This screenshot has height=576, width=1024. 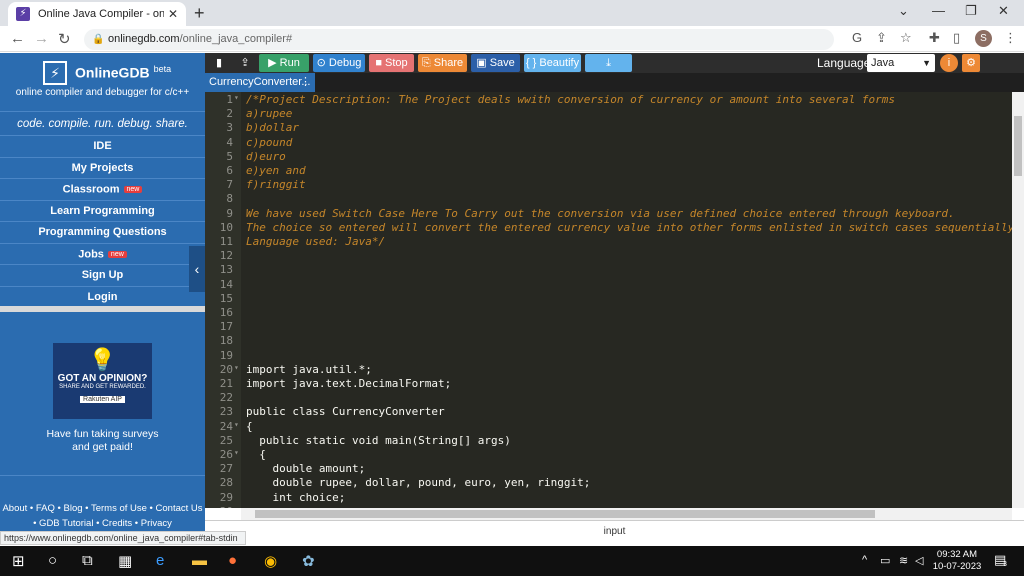 What do you see at coordinates (565, 514) in the screenshot?
I see `horizontal-scroll-thumb` at bounding box center [565, 514].